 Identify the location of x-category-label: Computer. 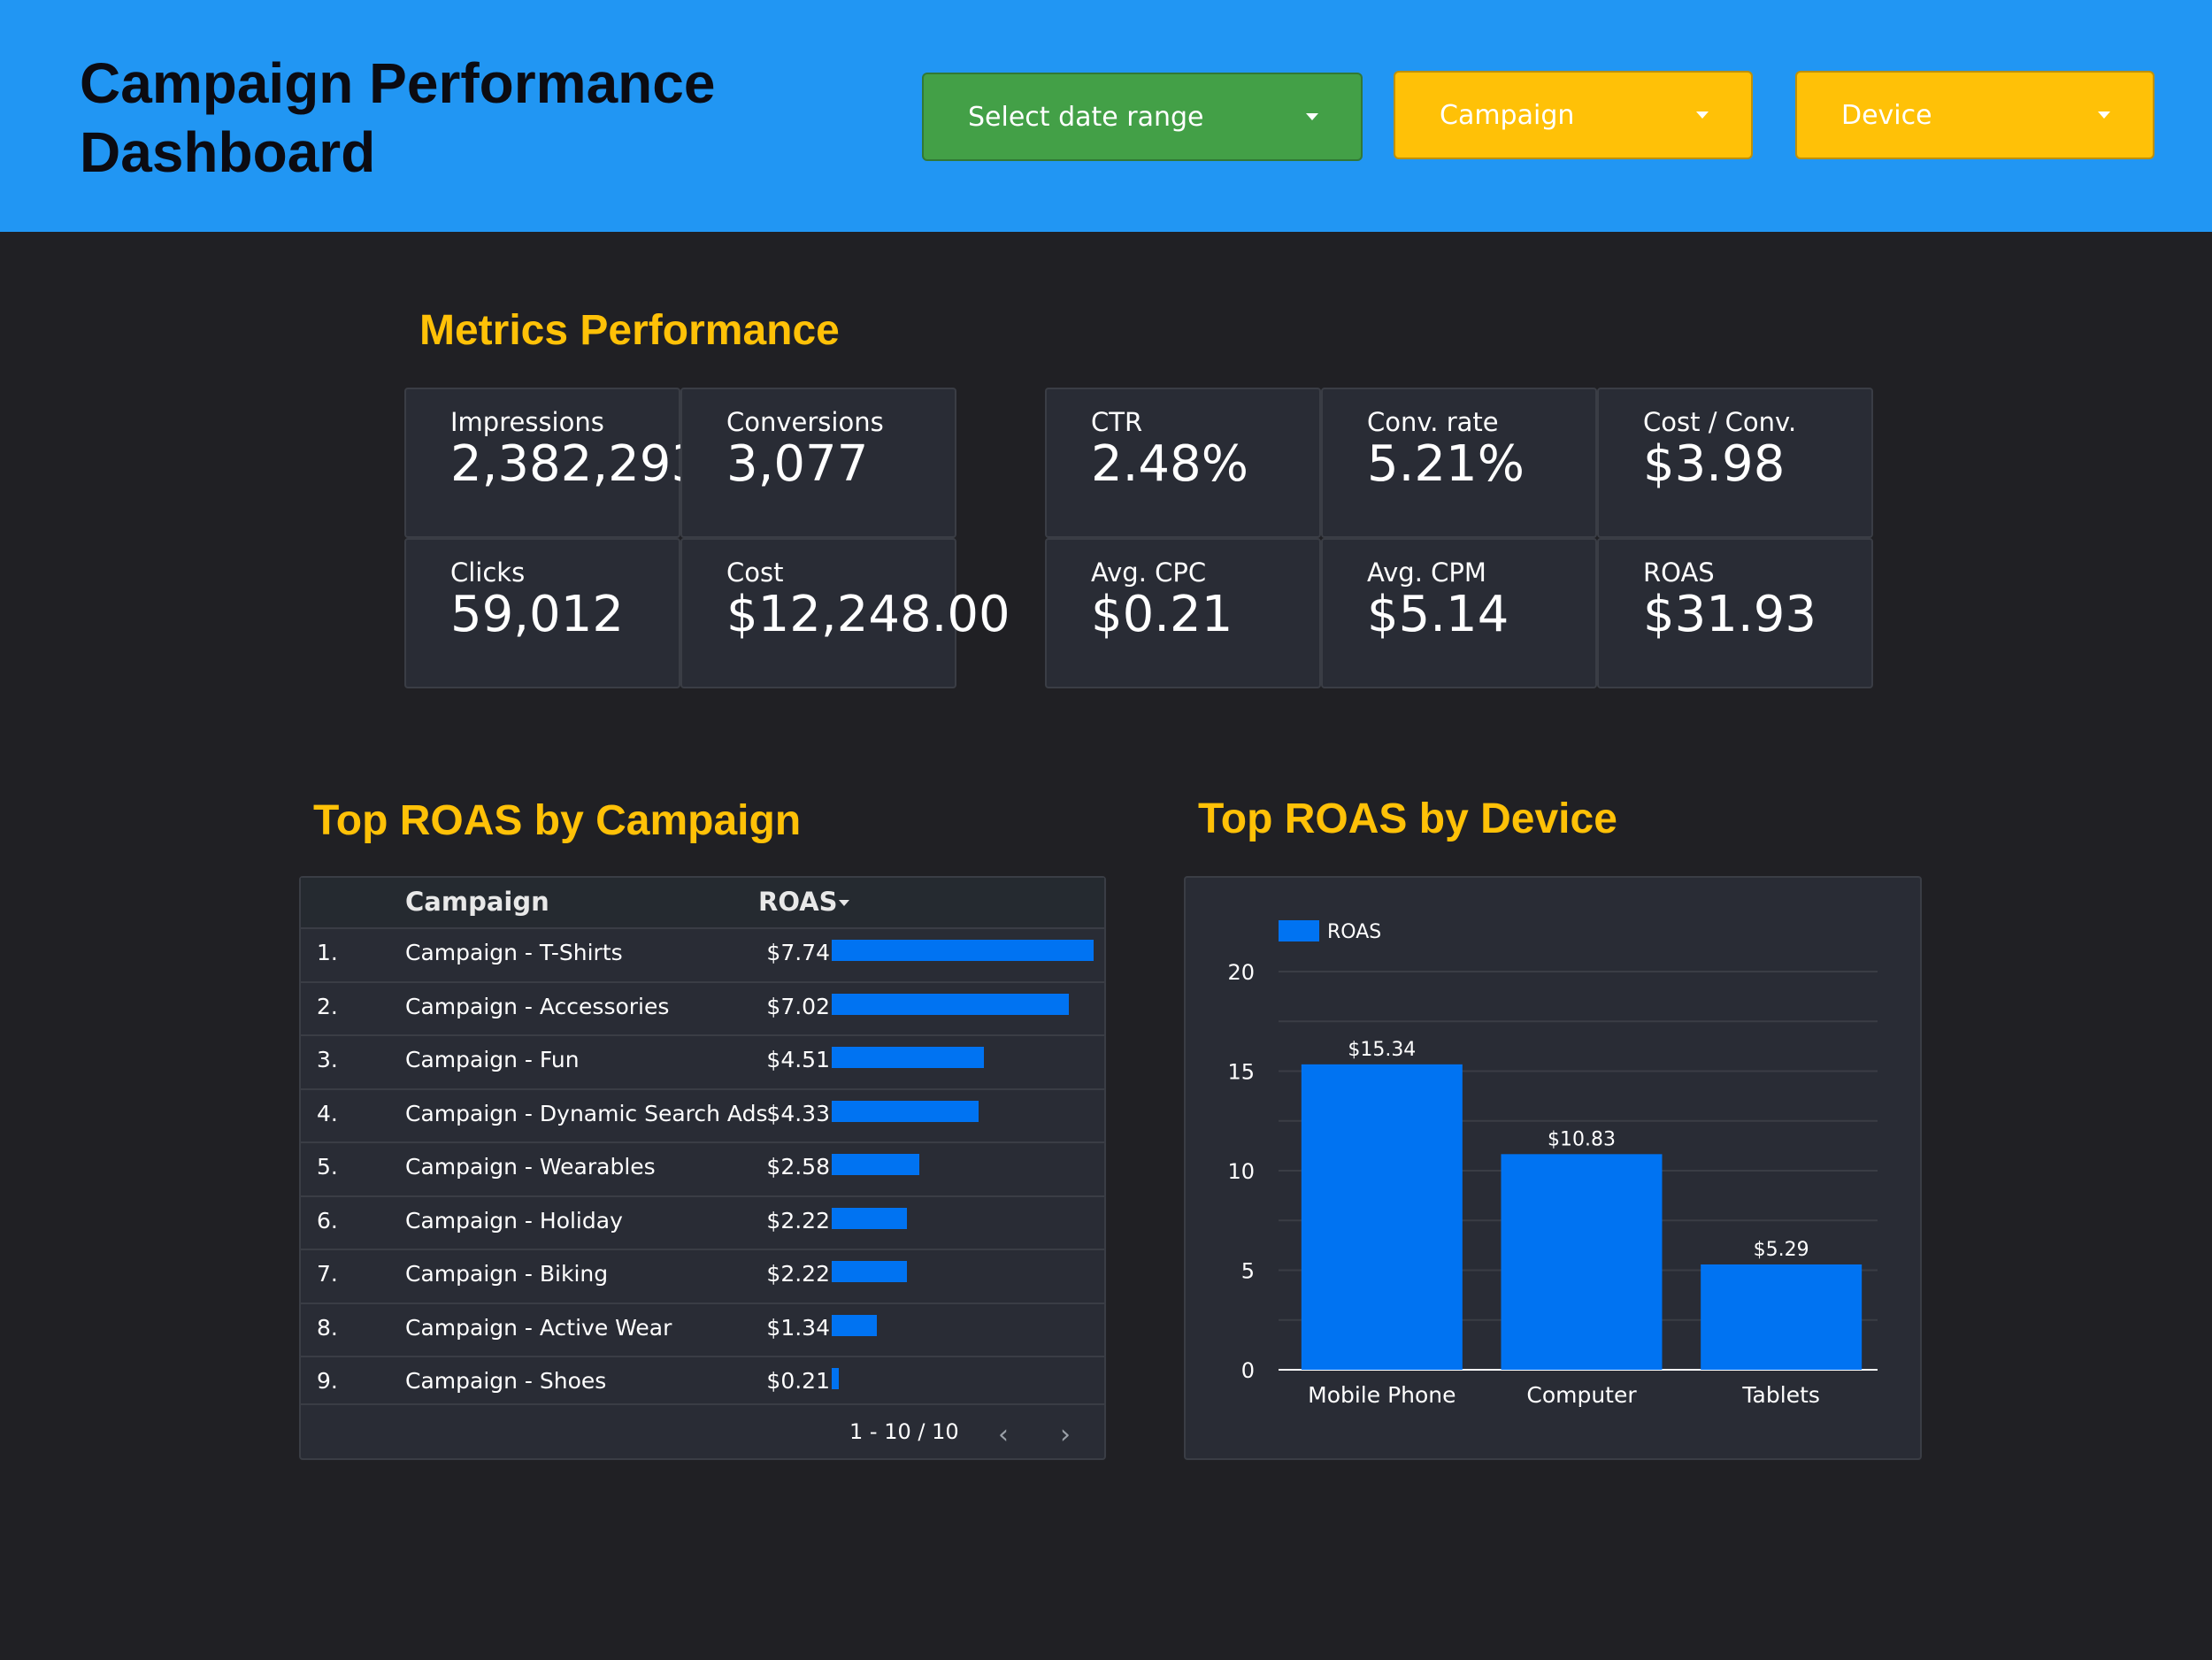
(1582, 1395).